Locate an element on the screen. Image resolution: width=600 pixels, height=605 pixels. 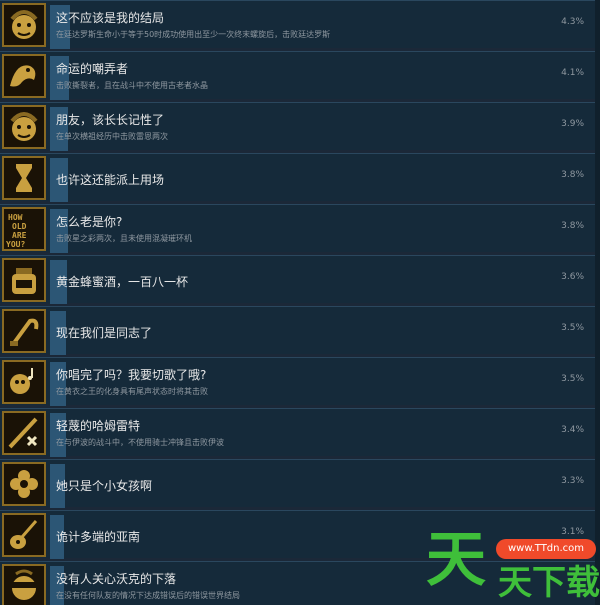
unlock-percentage: 3.3% is located at coordinates (572, 481).